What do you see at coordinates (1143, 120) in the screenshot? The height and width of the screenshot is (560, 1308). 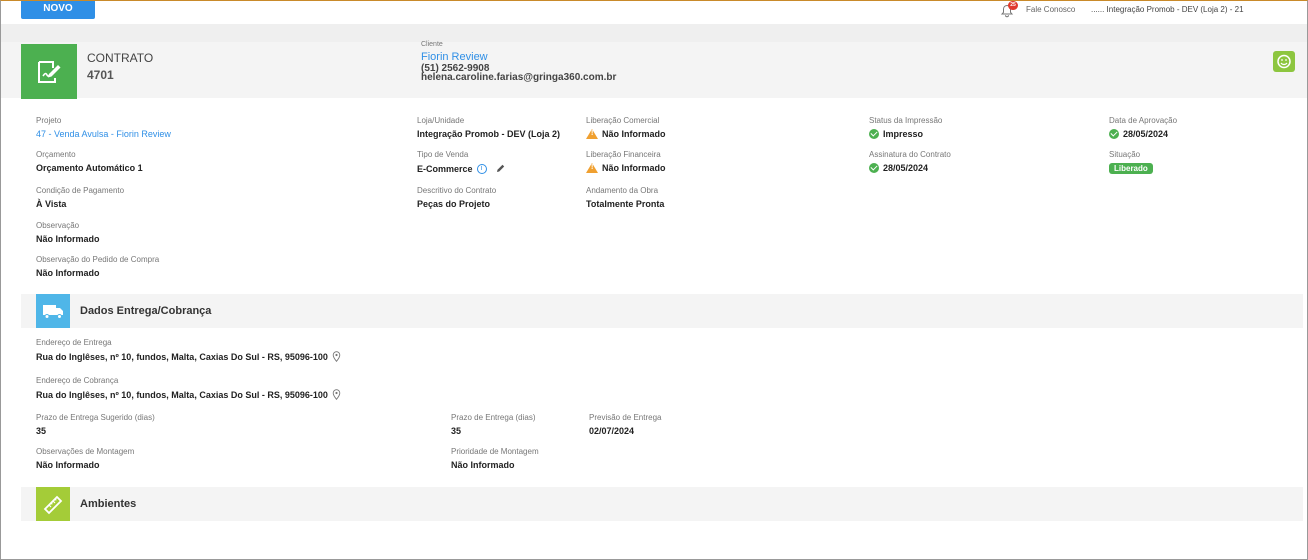 I see `data-aprovacao-label: Data de Aprovação` at bounding box center [1143, 120].